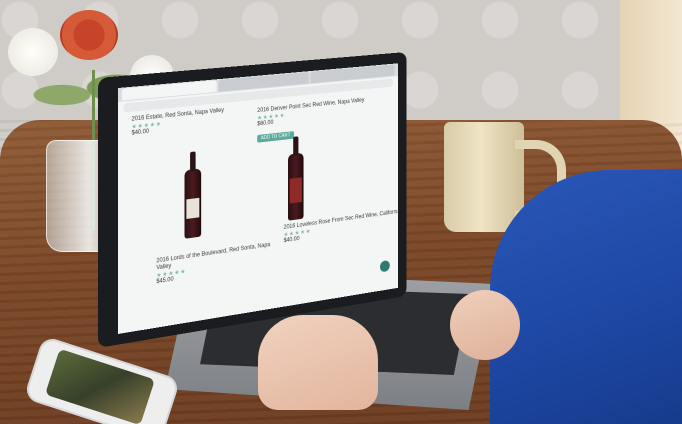 This screenshot has width=682, height=424. What do you see at coordinates (275, 137) in the screenshot?
I see `add-to-cart-button: ADD TO CART` at bounding box center [275, 137].